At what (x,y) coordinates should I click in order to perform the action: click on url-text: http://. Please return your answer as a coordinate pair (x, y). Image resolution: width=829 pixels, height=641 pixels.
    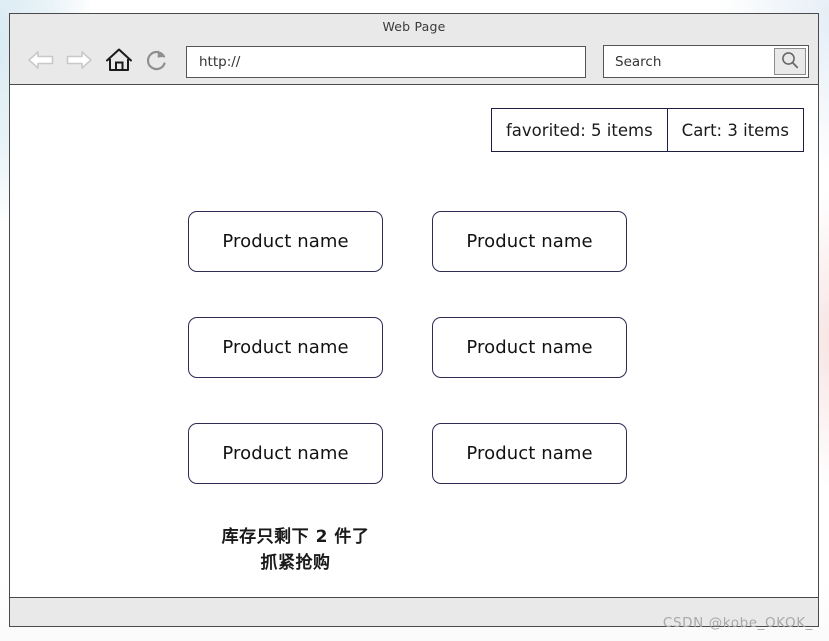
    Looking at the image, I should click on (220, 61).